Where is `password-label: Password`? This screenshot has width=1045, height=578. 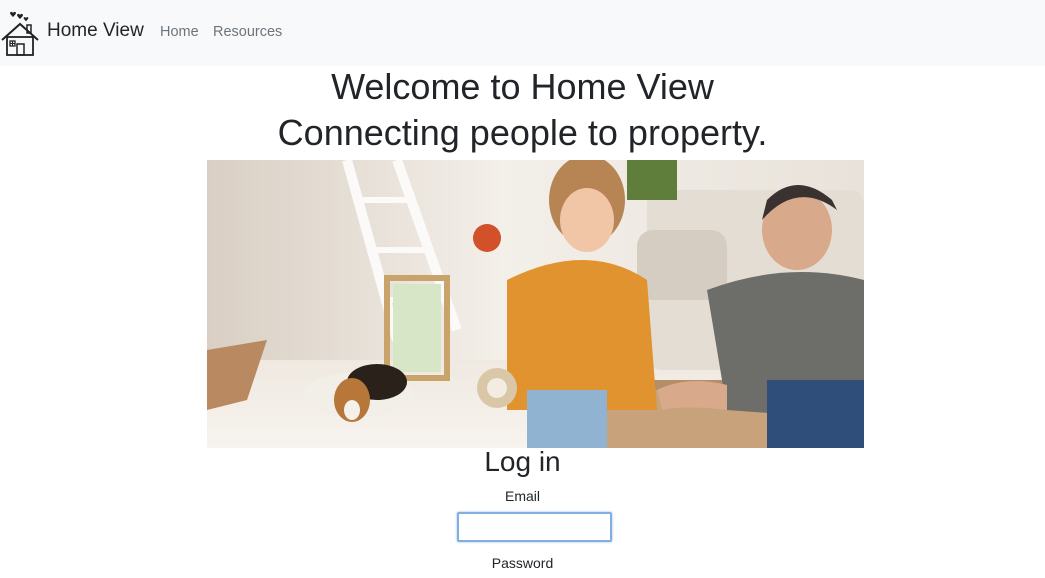
password-label: Password is located at coordinates (522, 563).